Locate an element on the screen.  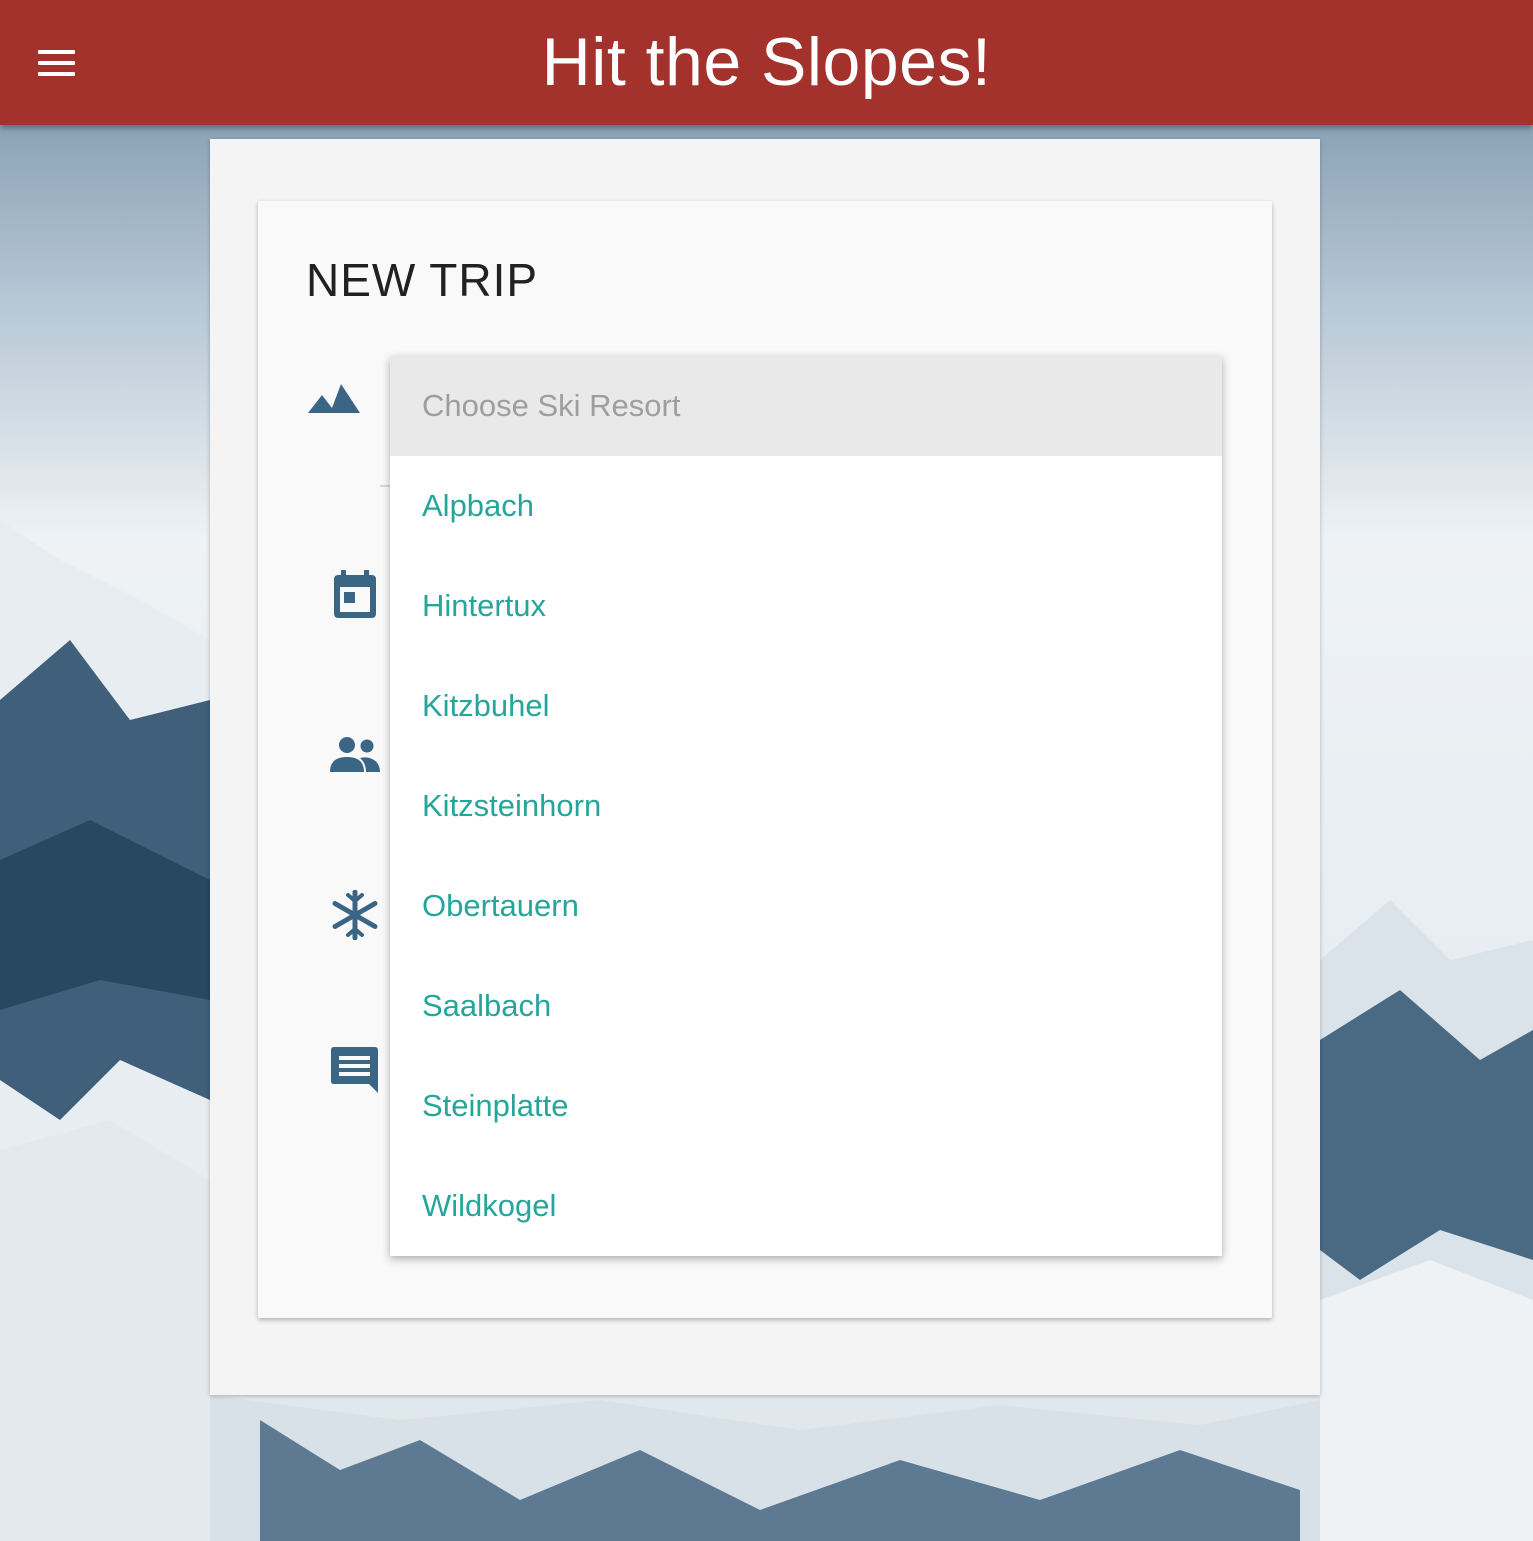
resort-option-obertauern: Obertauern is located at coordinates (806, 906).